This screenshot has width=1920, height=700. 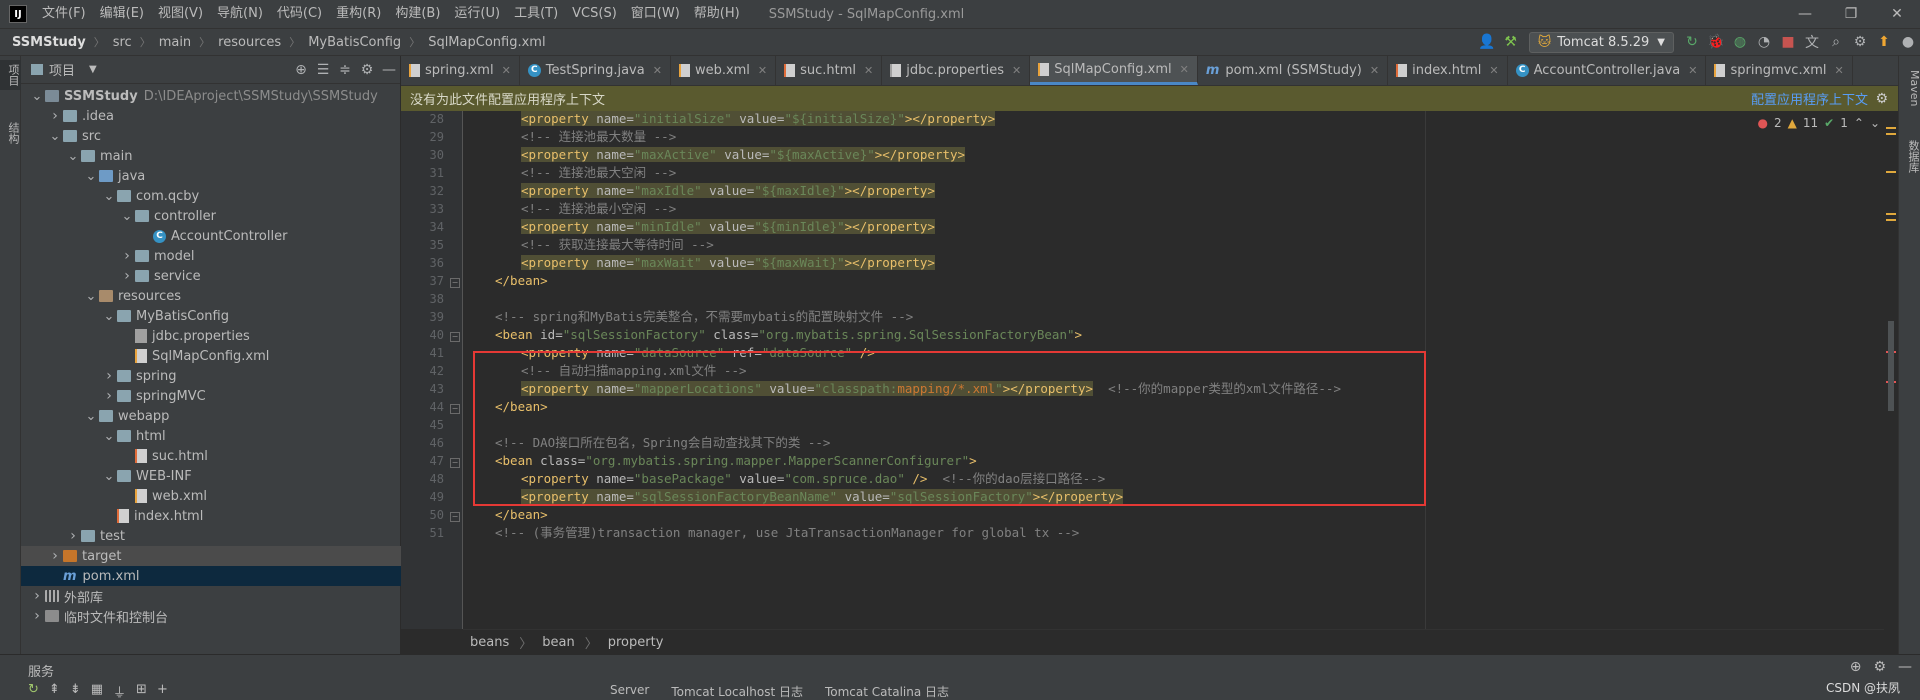 I want to click on debug-icon: 🐞, so click(x=1716, y=42).